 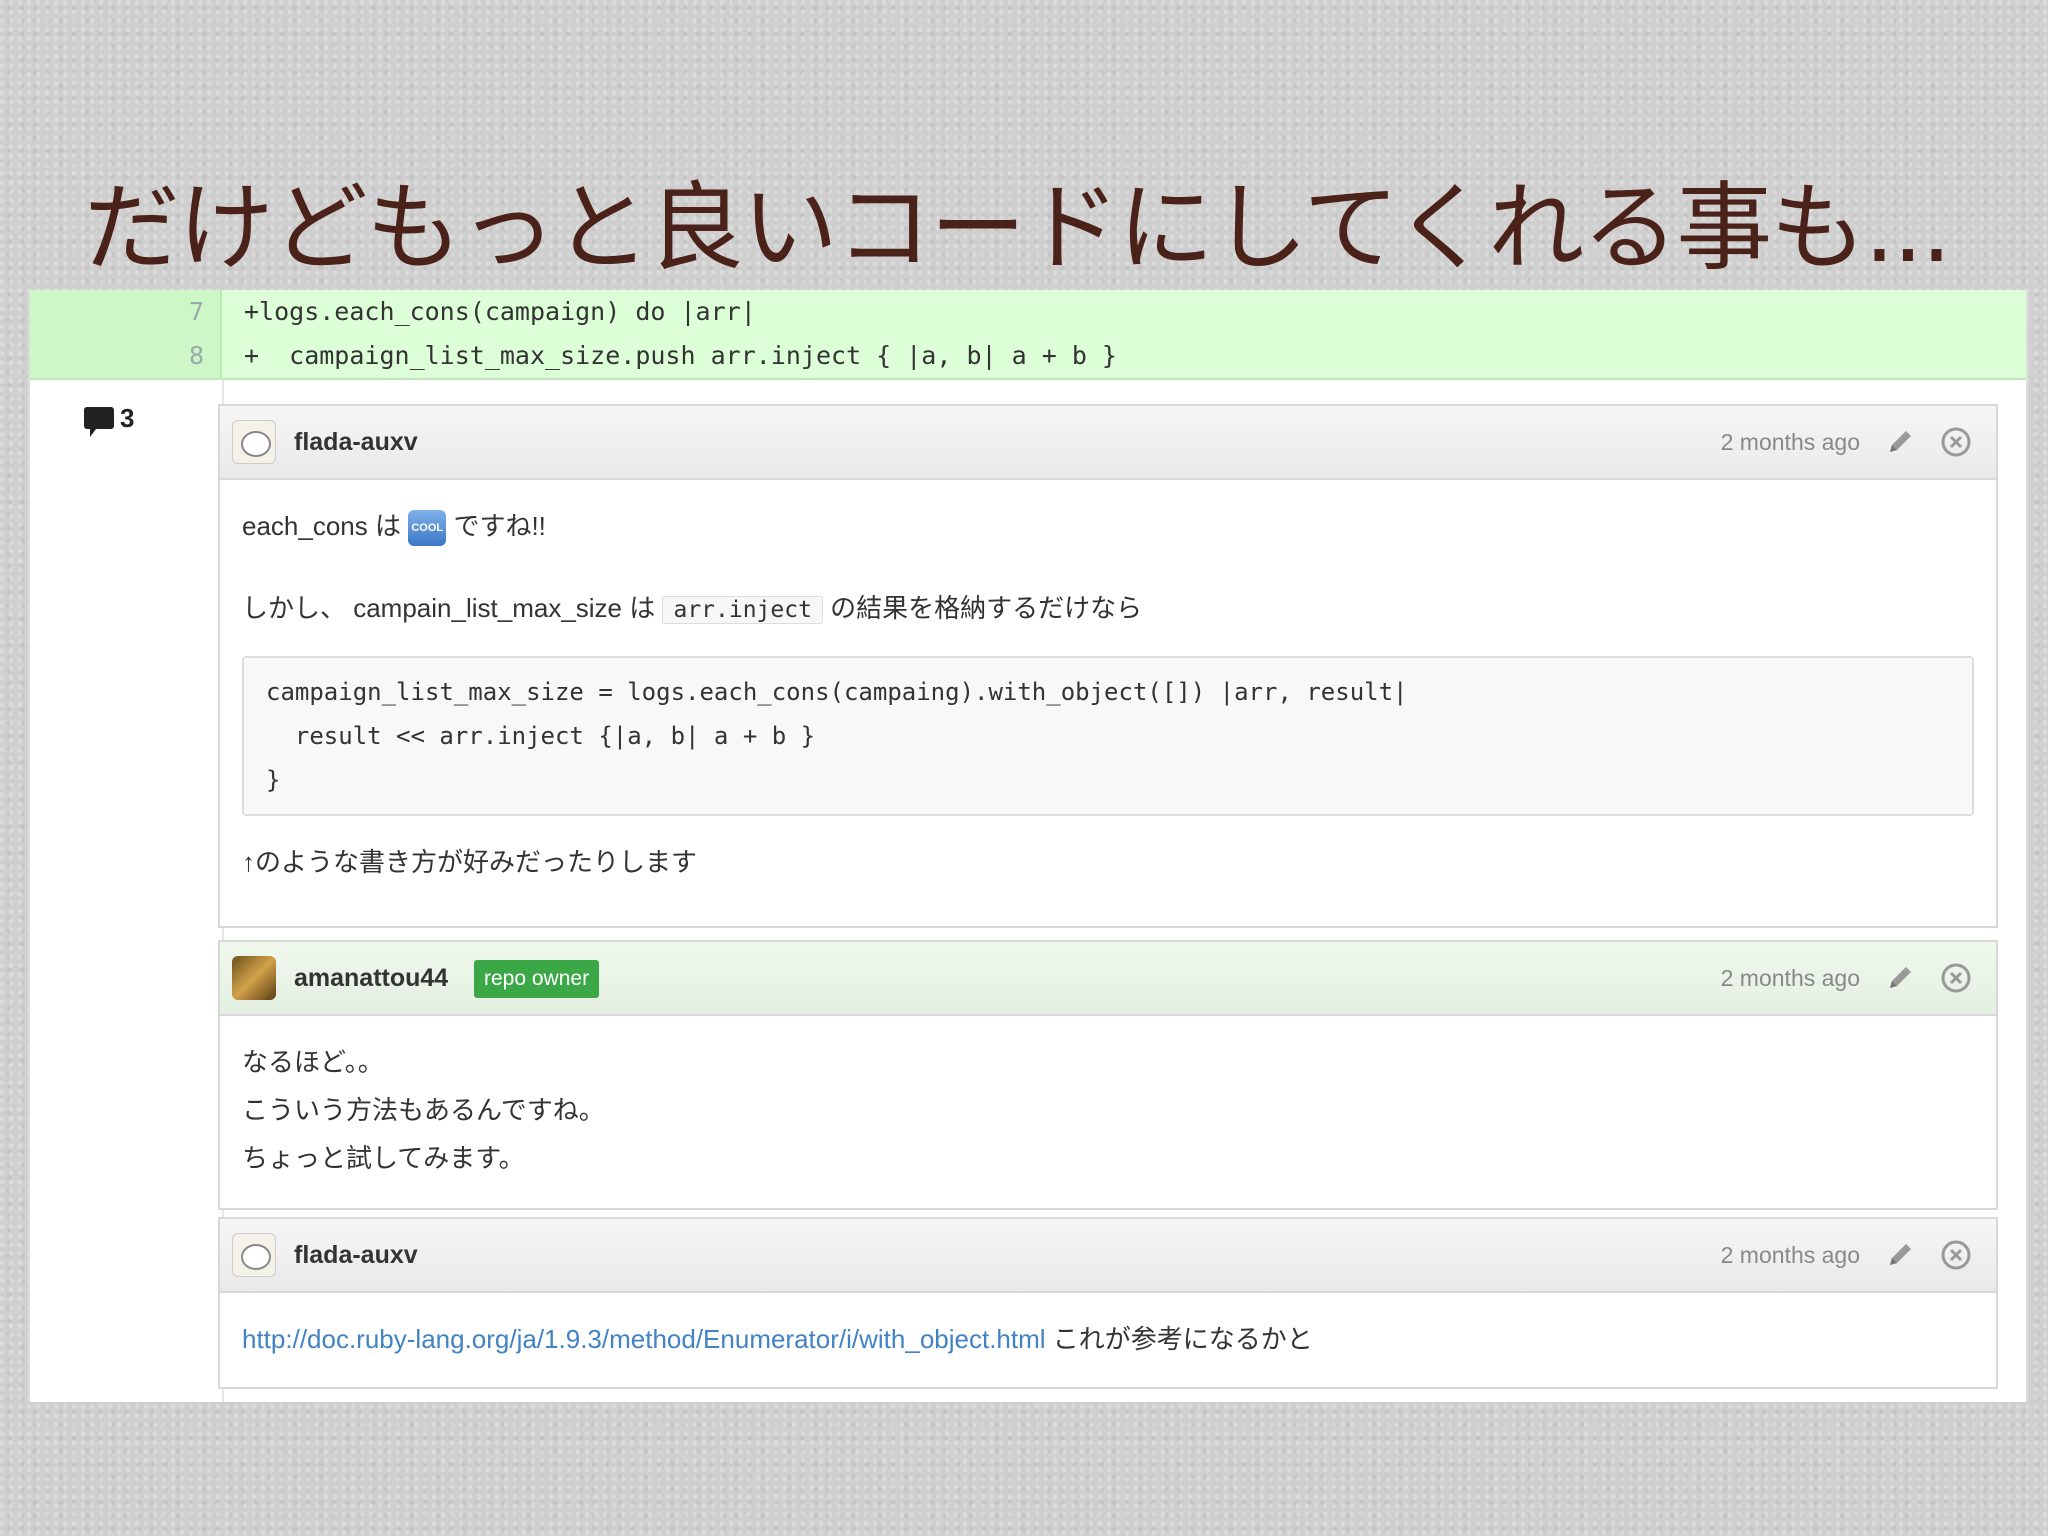 I want to click on inline-code: arr.inject, so click(x=742, y=610).